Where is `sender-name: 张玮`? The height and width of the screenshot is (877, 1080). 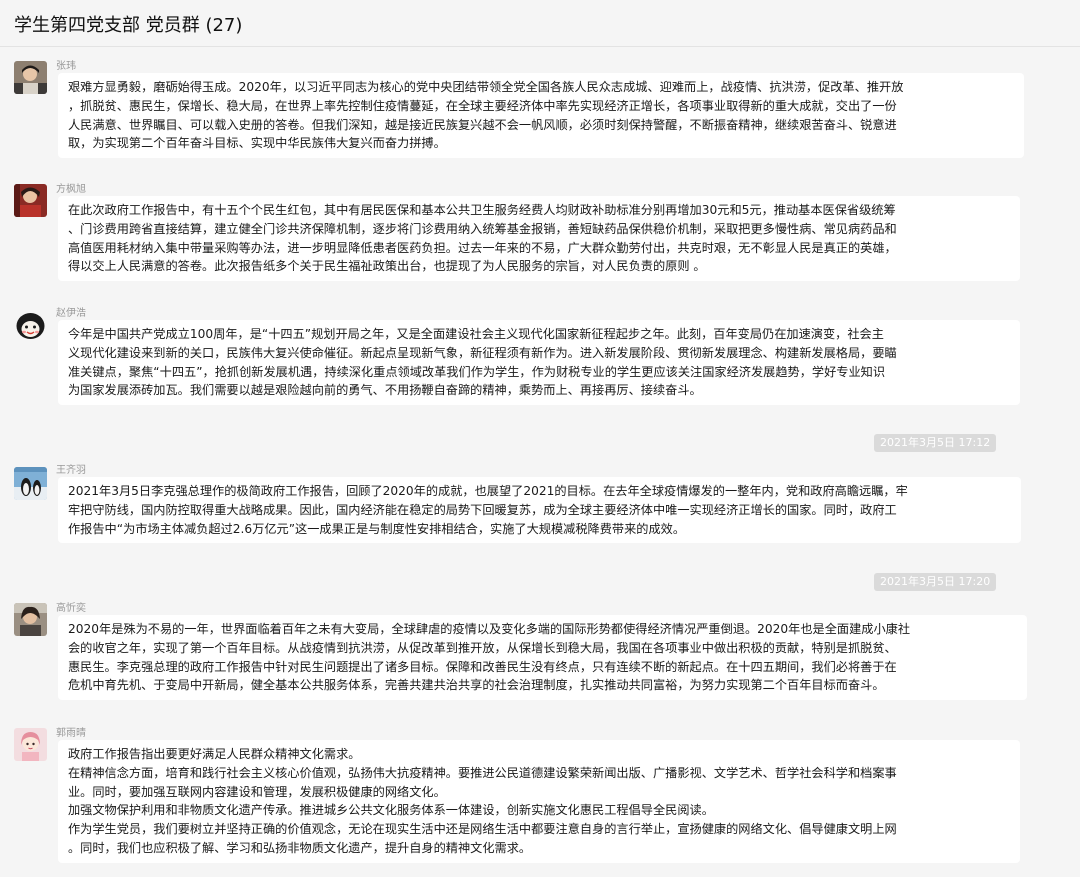
sender-name: 张玮 is located at coordinates (66, 66).